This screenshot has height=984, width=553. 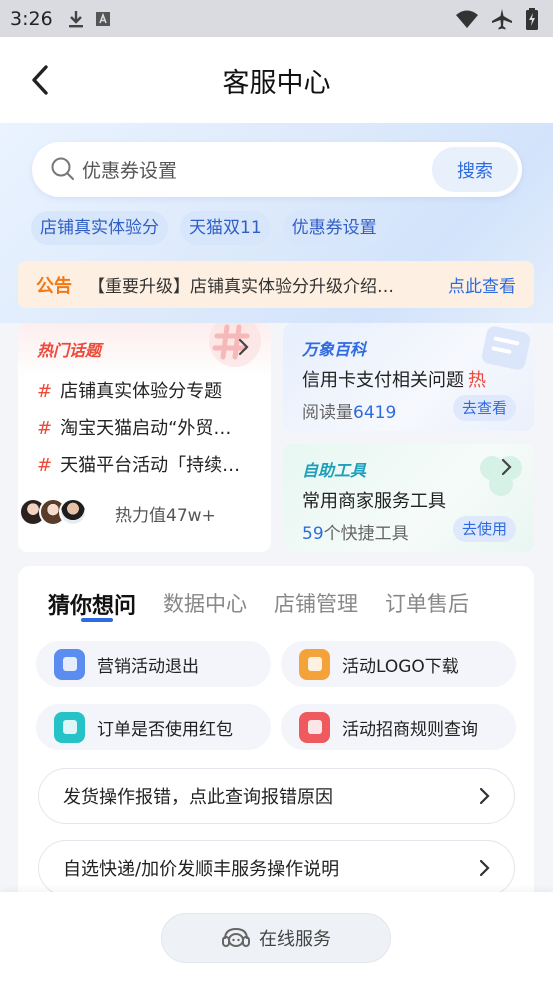 I want to click on view-button: 去查看, so click(x=484, y=408).